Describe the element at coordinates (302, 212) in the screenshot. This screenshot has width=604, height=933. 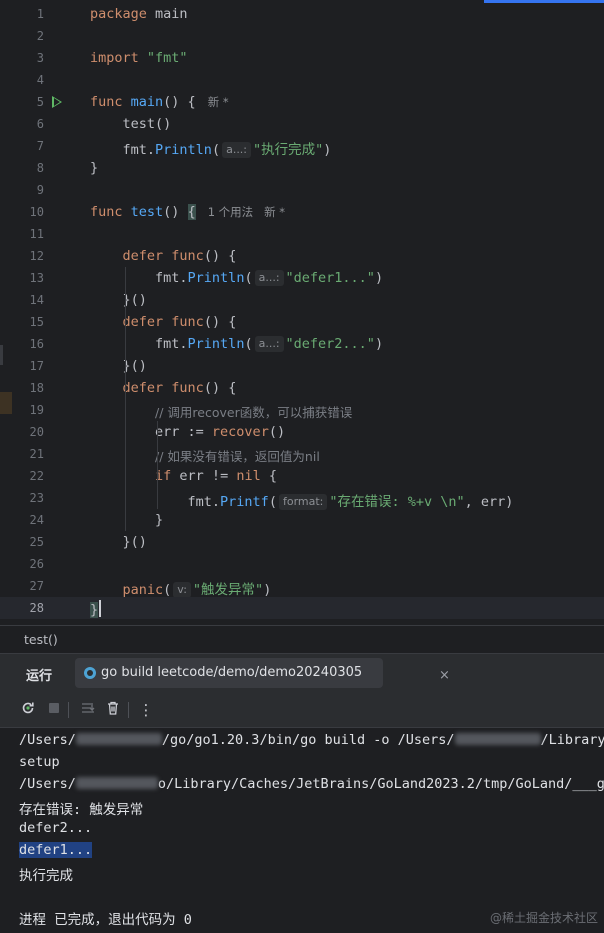
I see `code-line: 10 func test() {1 个用法 新 *` at that location.